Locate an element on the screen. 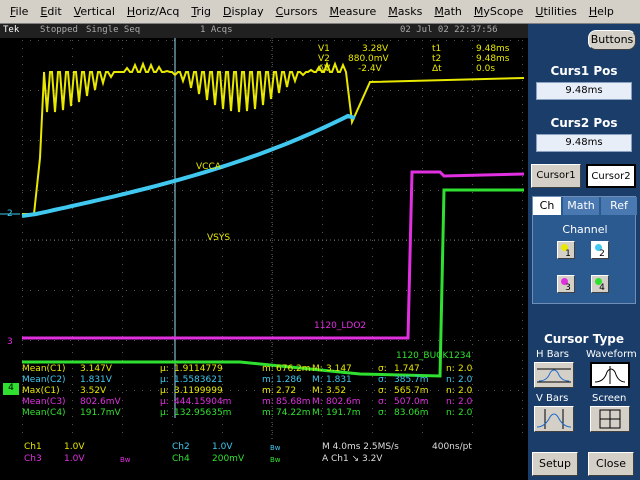 The width and height of the screenshot is (640, 480). tab-ref: Ref is located at coordinates (619, 206).